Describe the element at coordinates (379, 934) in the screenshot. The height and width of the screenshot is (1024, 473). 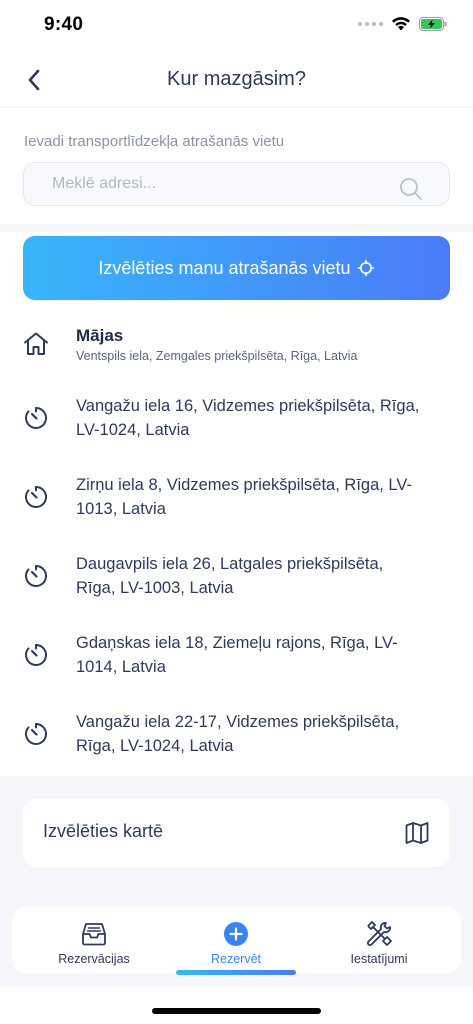
I see `tools-icon` at that location.